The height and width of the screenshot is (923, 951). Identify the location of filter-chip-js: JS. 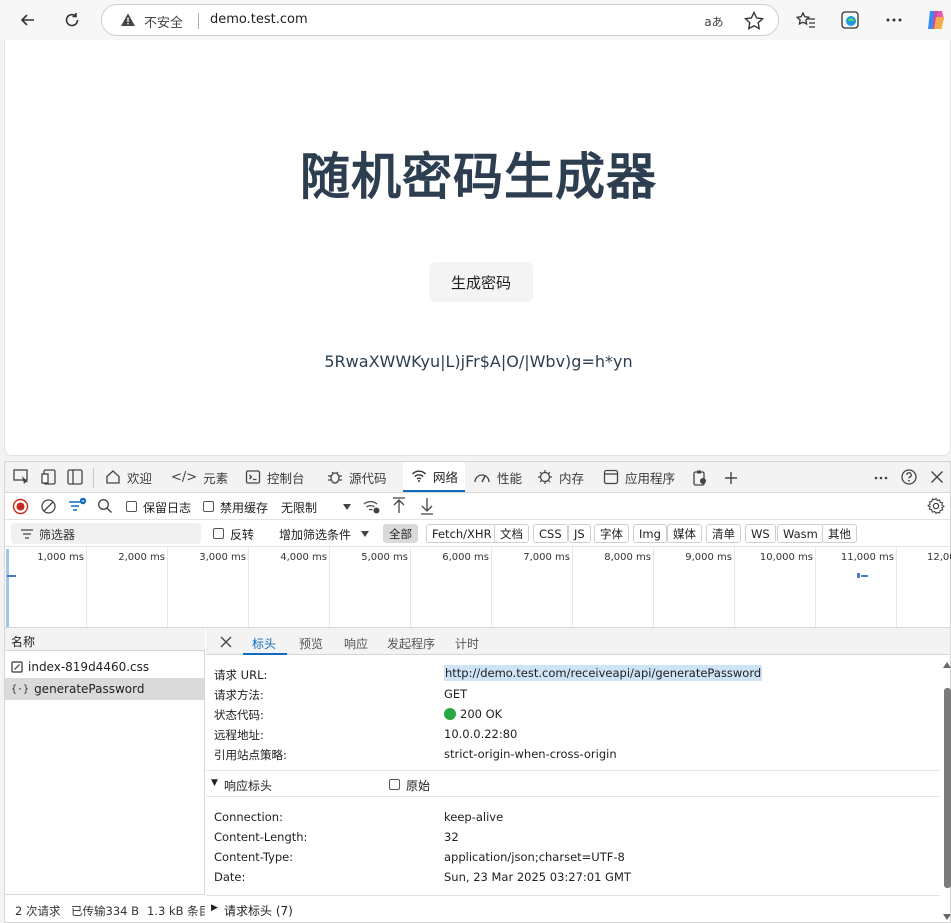
(579, 533).